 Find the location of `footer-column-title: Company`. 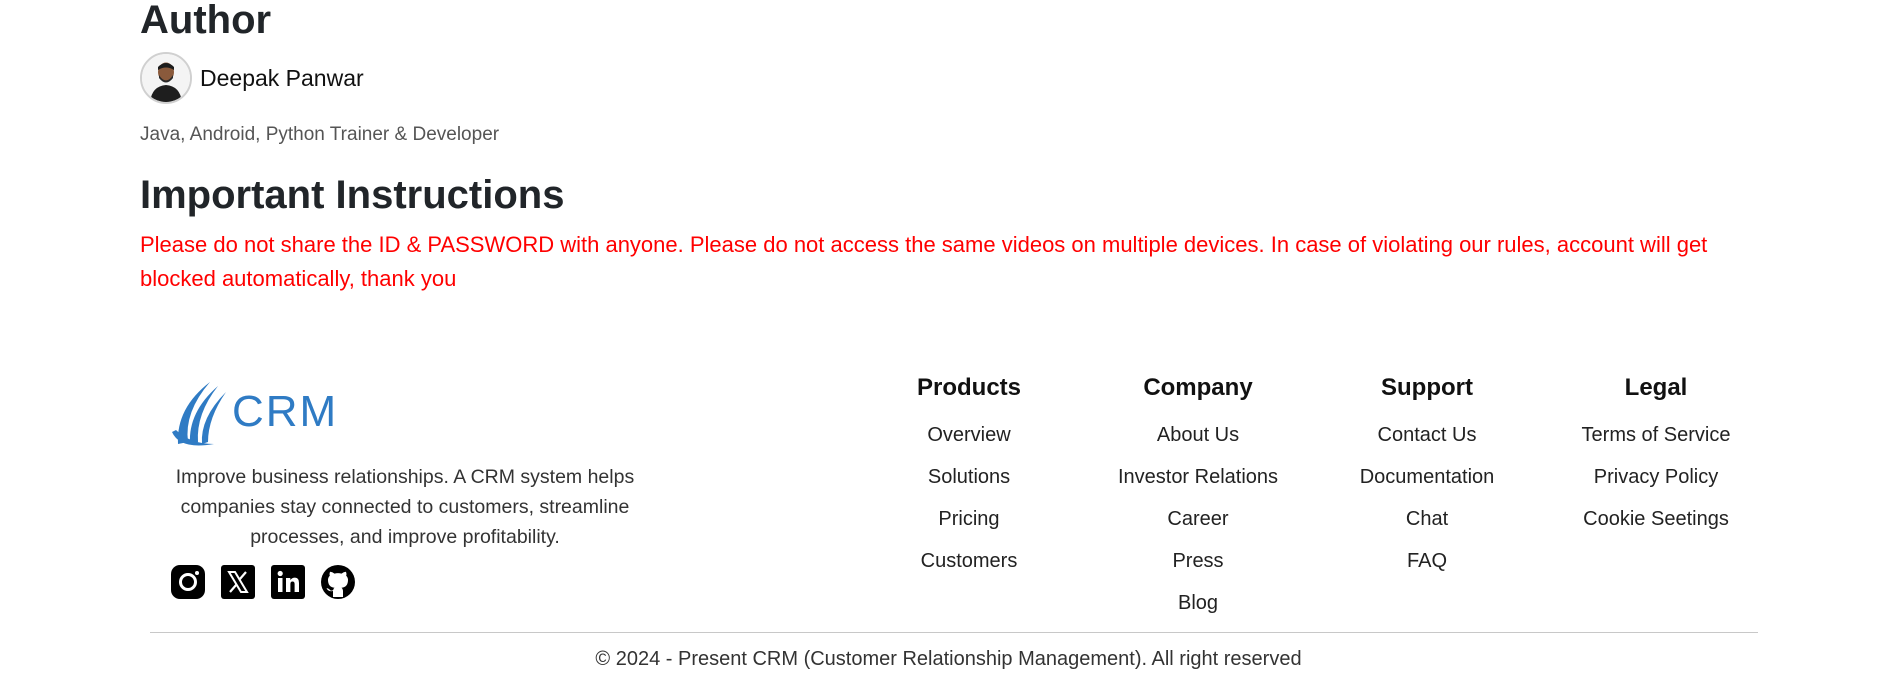

footer-column-title: Company is located at coordinates (1198, 387).